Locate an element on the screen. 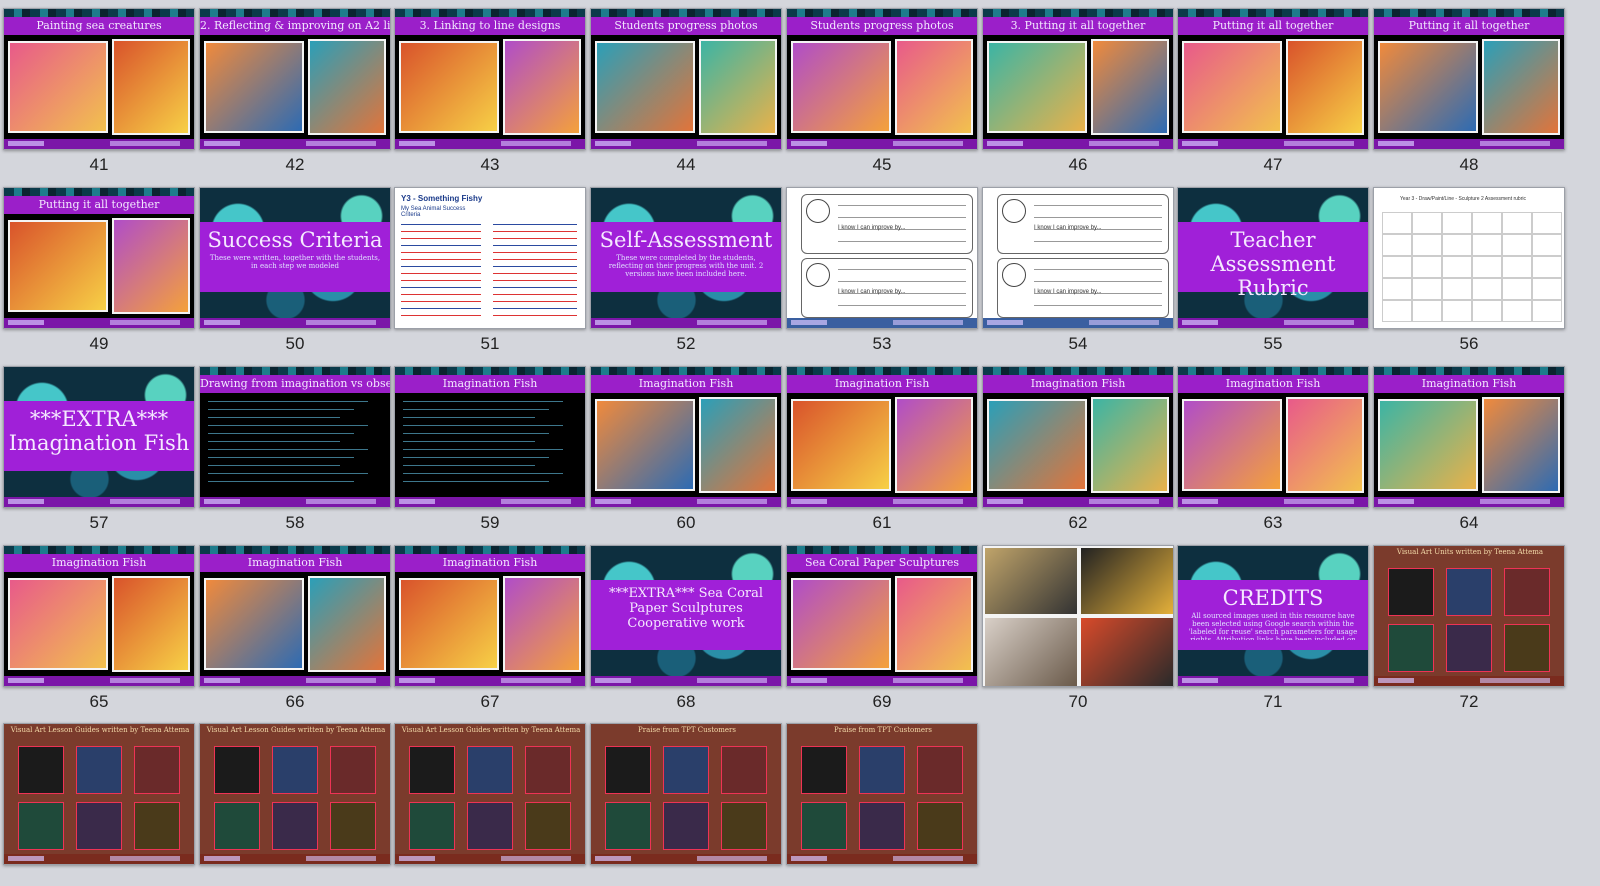 This screenshot has height=886, width=1600. slide-thumbnail: Painting sea creatures is located at coordinates (99, 79).